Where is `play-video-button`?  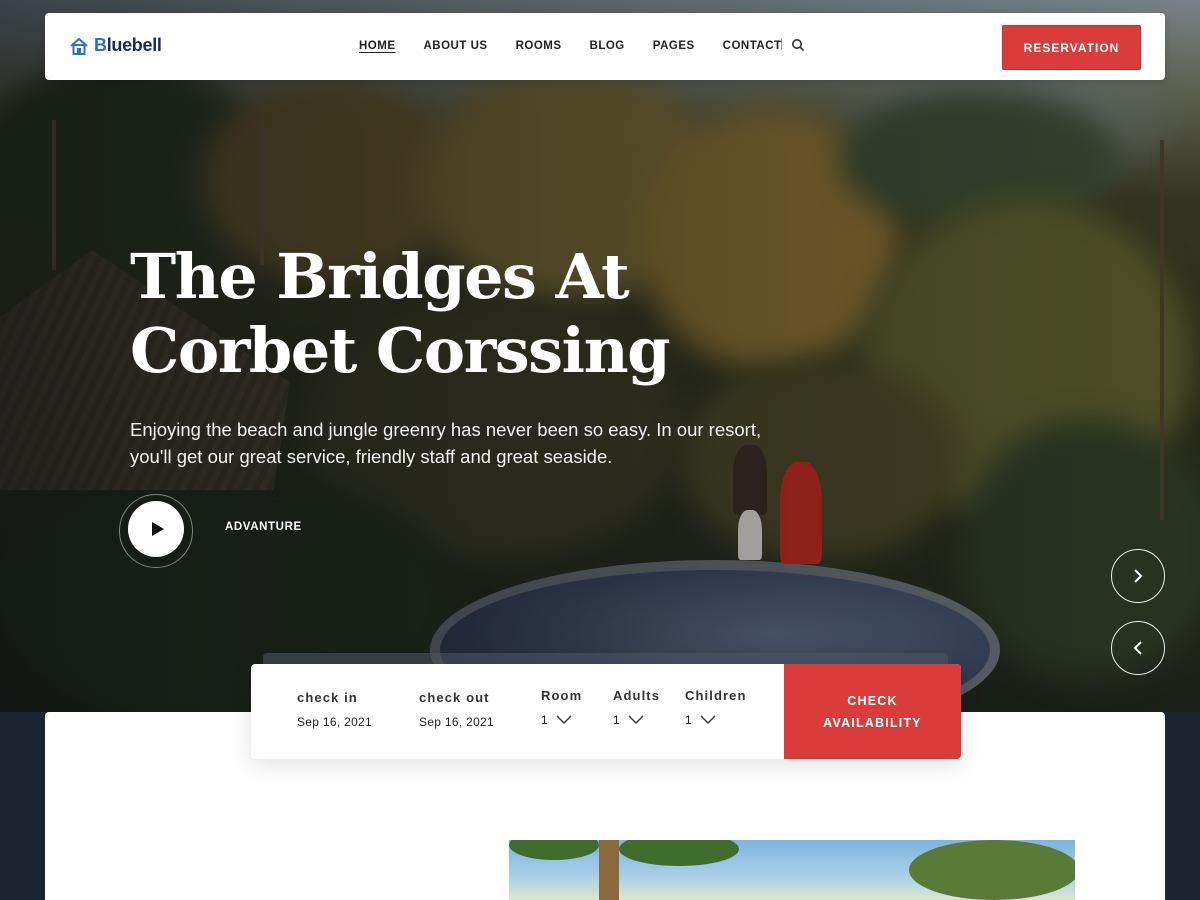 play-video-button is located at coordinates (156, 529).